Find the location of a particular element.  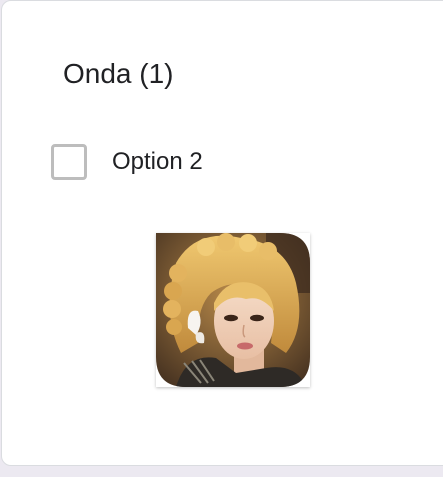

option-row: Option 2 is located at coordinates (127, 162).